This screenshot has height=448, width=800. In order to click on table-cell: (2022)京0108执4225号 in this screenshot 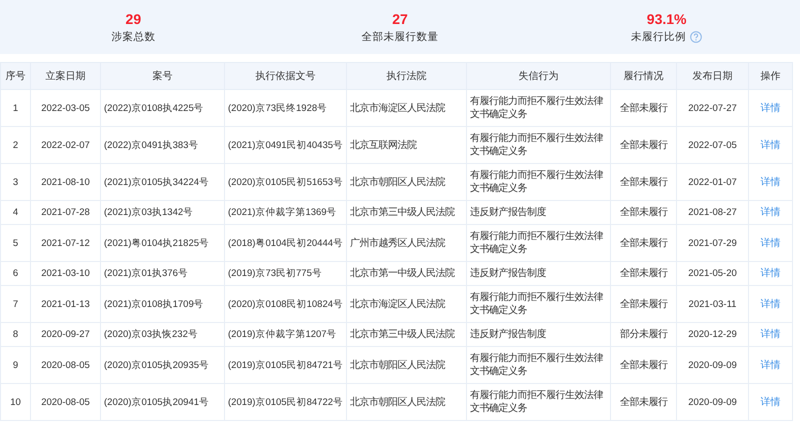, I will do `click(162, 108)`.